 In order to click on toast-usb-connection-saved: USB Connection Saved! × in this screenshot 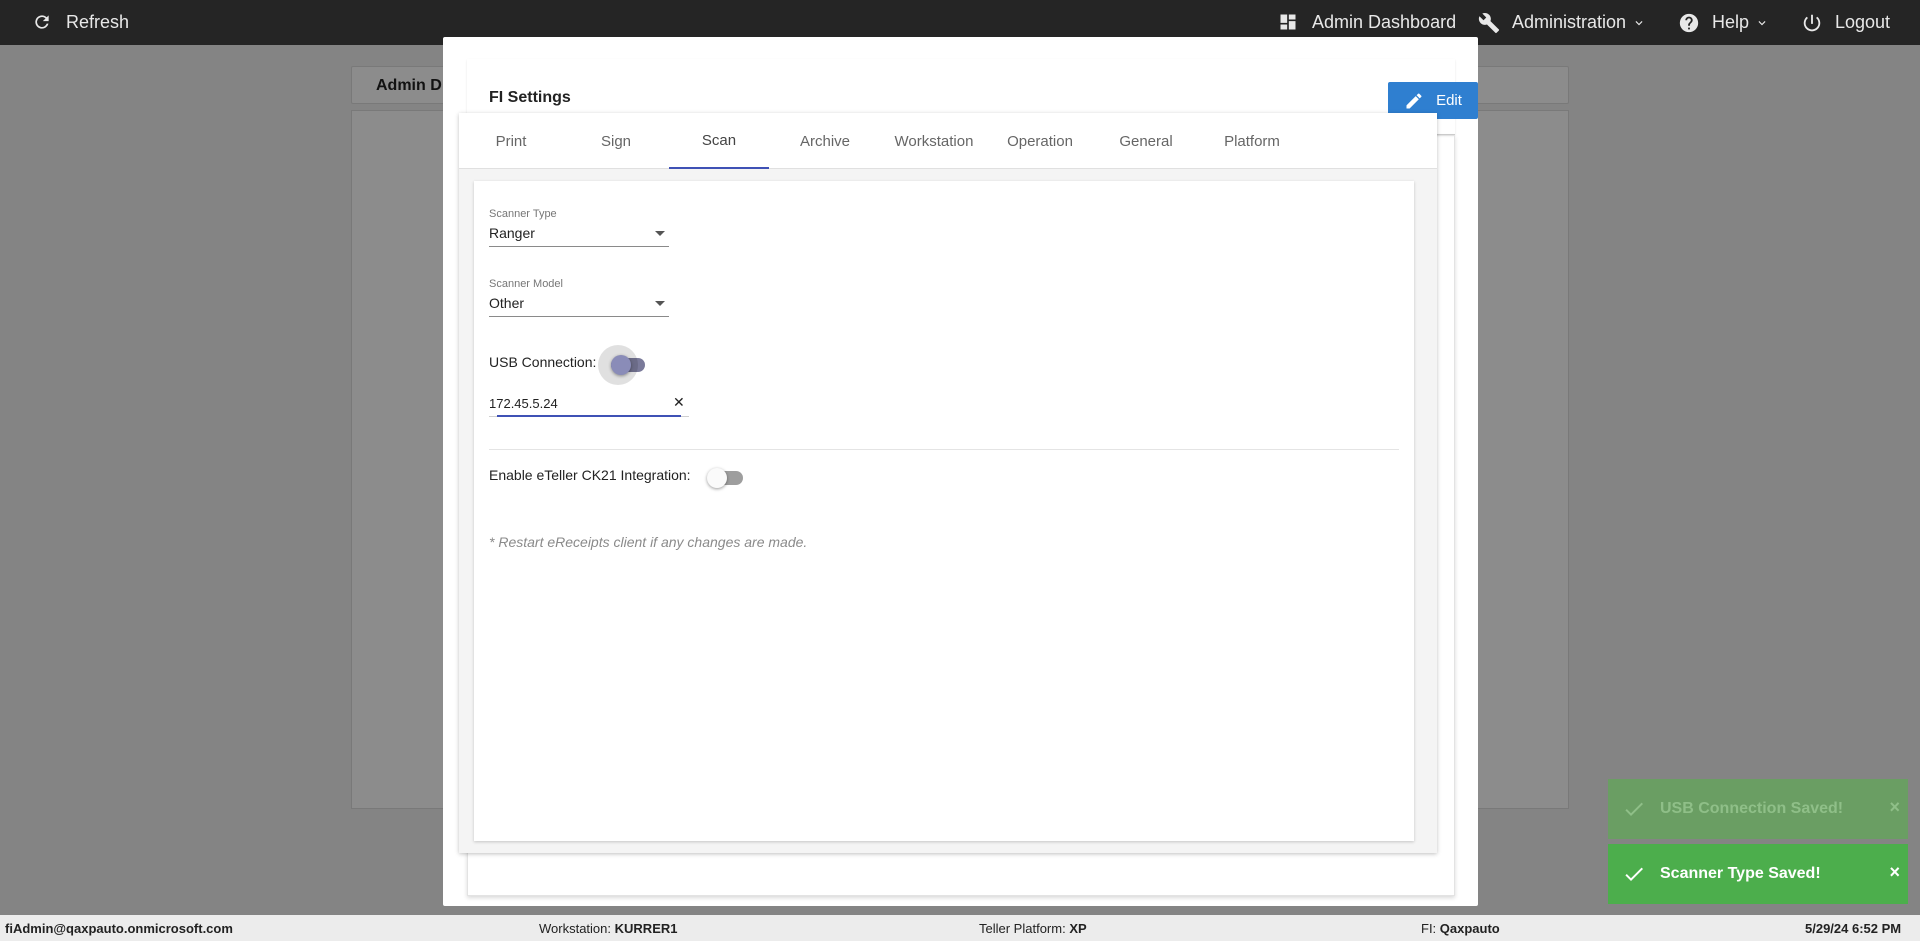, I will do `click(1758, 809)`.